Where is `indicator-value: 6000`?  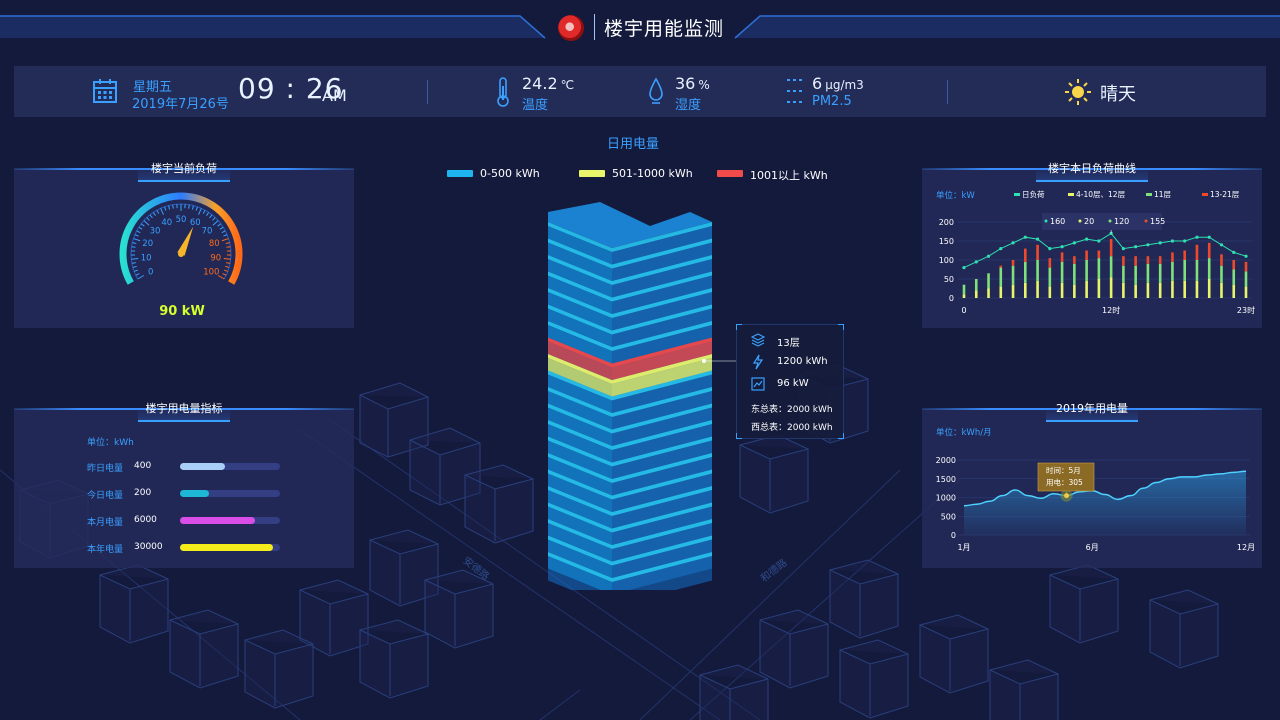 indicator-value: 6000 is located at coordinates (145, 520).